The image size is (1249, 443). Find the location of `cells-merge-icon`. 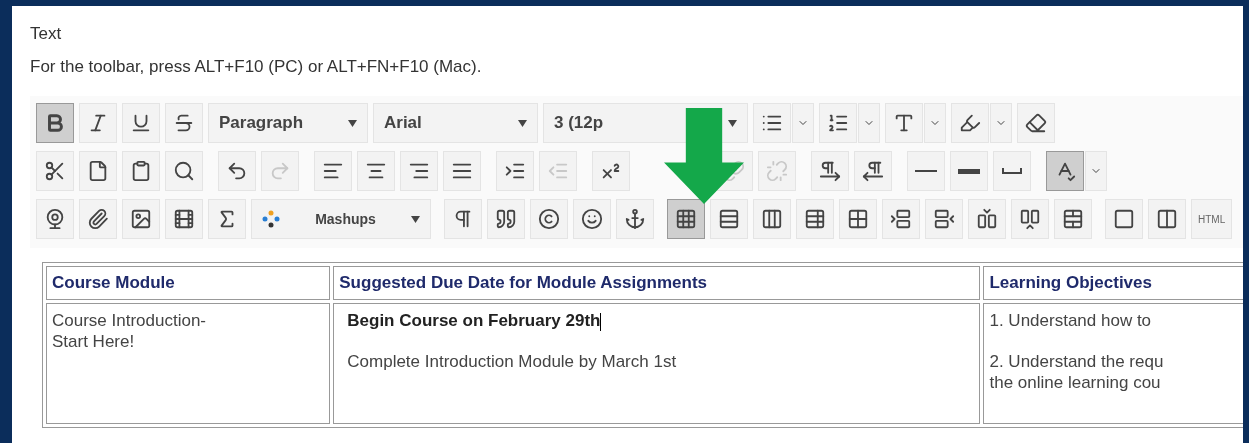

cells-merge-icon is located at coordinates (1073, 219).